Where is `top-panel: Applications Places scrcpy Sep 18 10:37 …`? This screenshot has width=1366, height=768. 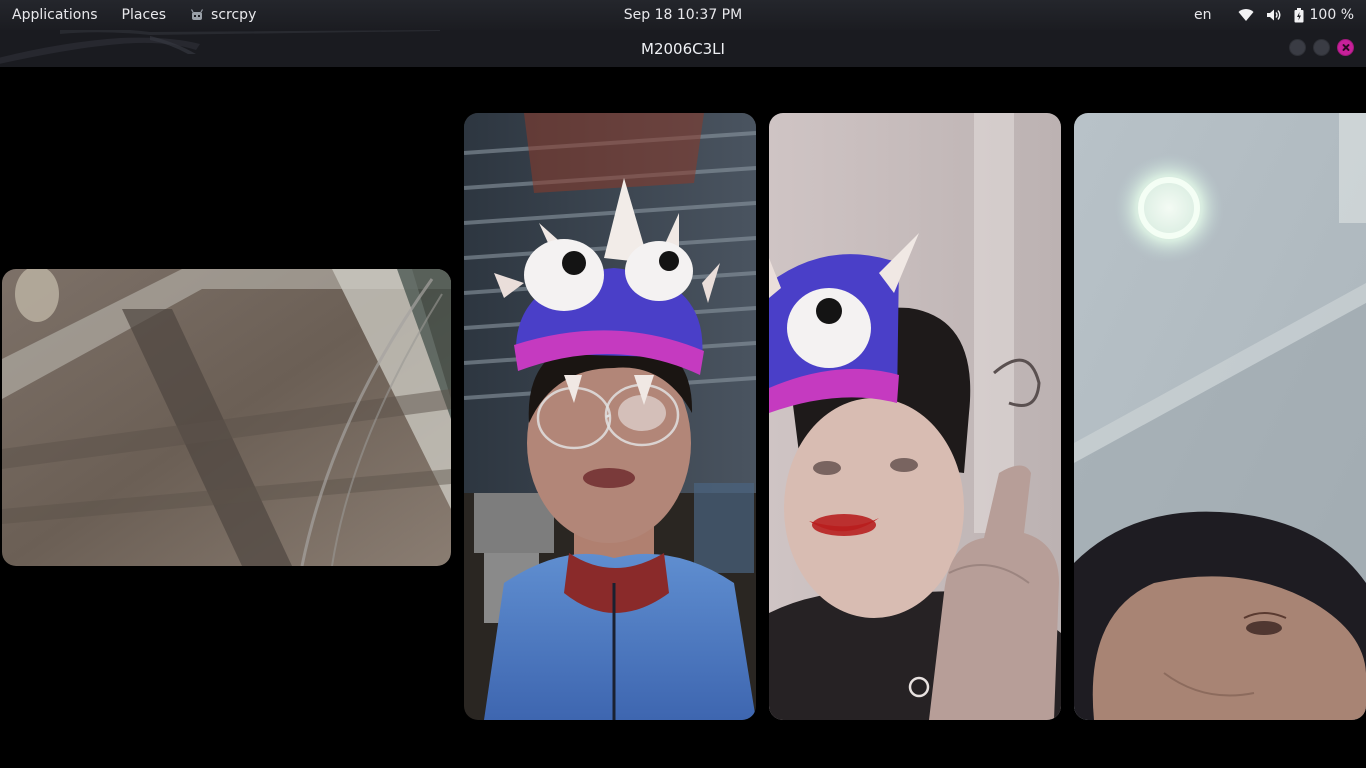 top-panel: Applications Places scrcpy Sep 18 10:37 … is located at coordinates (683, 15).